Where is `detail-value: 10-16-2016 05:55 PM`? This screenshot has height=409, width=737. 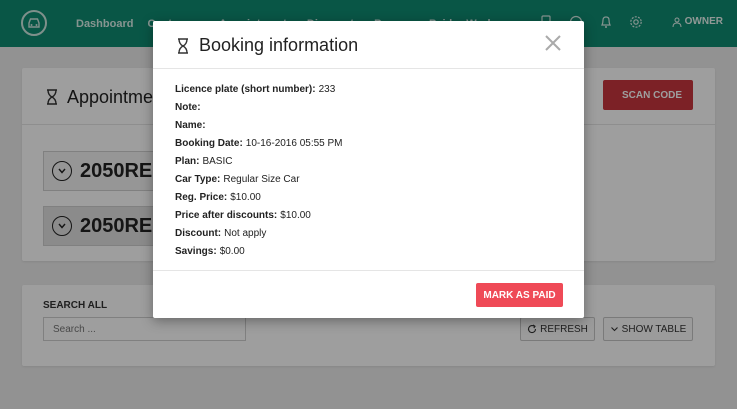
detail-value: 10-16-2016 05:55 PM is located at coordinates (294, 143).